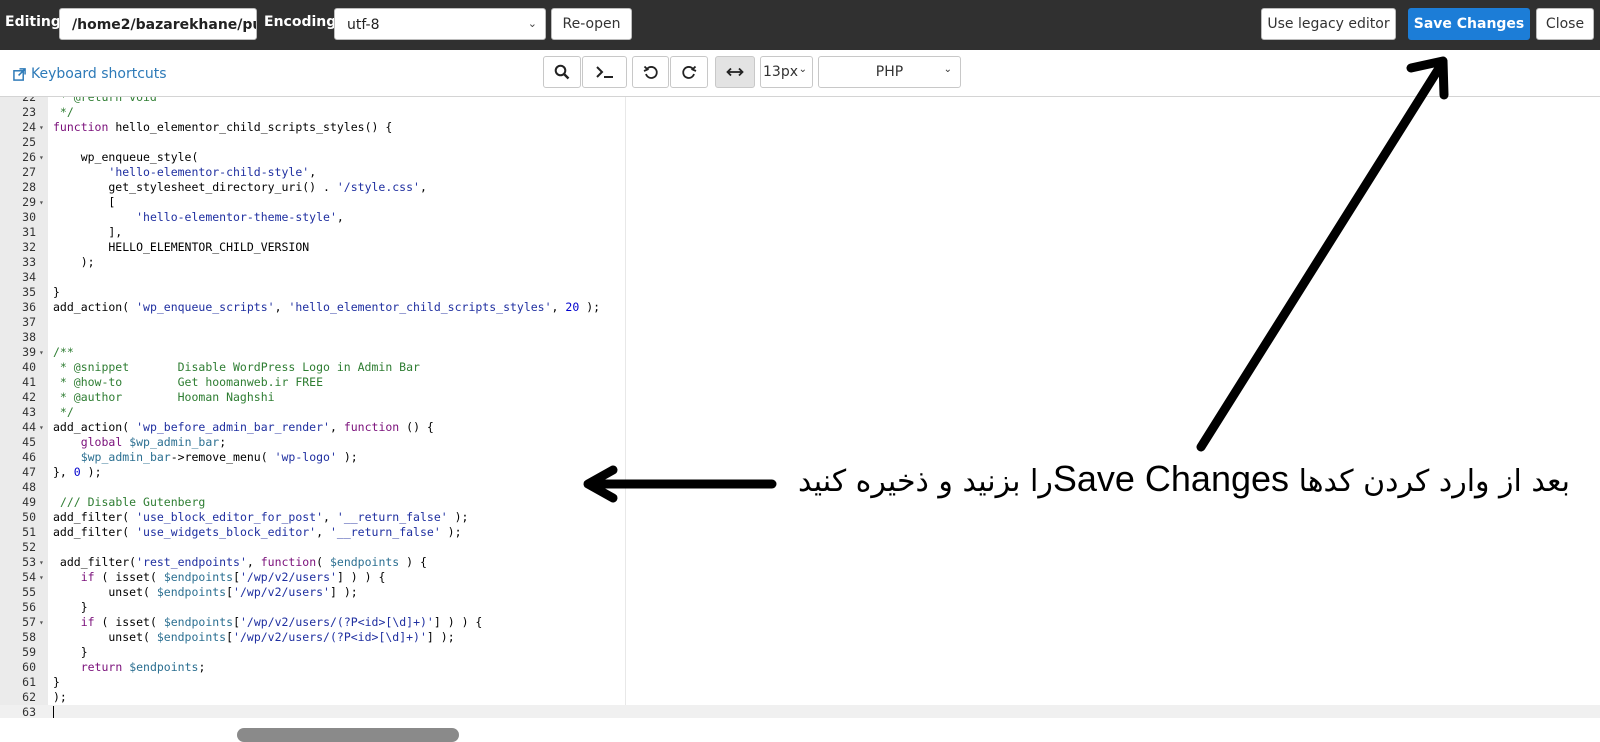 The height and width of the screenshot is (742, 1600). Describe the element at coordinates (800, 682) in the screenshot. I see `code-line: 61}` at that location.